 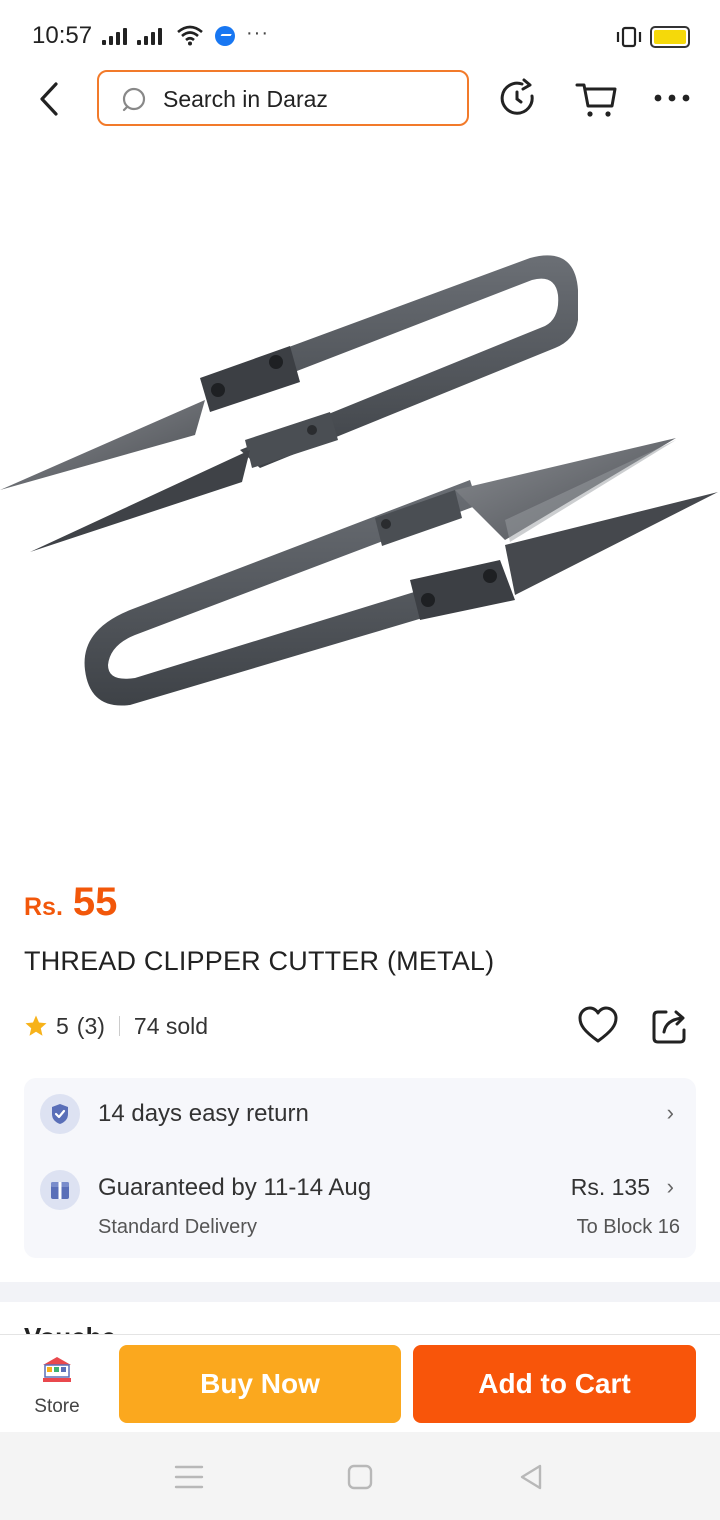 I want to click on delivery-type: Standard Delivery, so click(x=177, y=1227).